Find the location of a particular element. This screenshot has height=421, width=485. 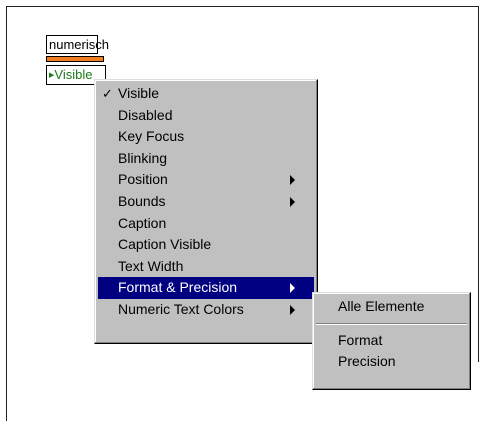

menu-item-label: Blinking is located at coordinates (143, 157).